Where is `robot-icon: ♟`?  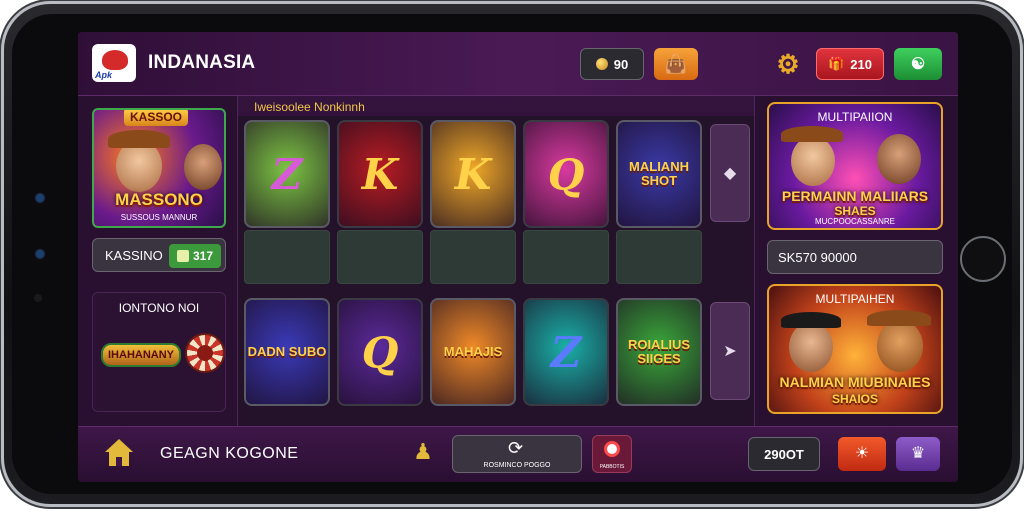 robot-icon: ♟ is located at coordinates (423, 454).